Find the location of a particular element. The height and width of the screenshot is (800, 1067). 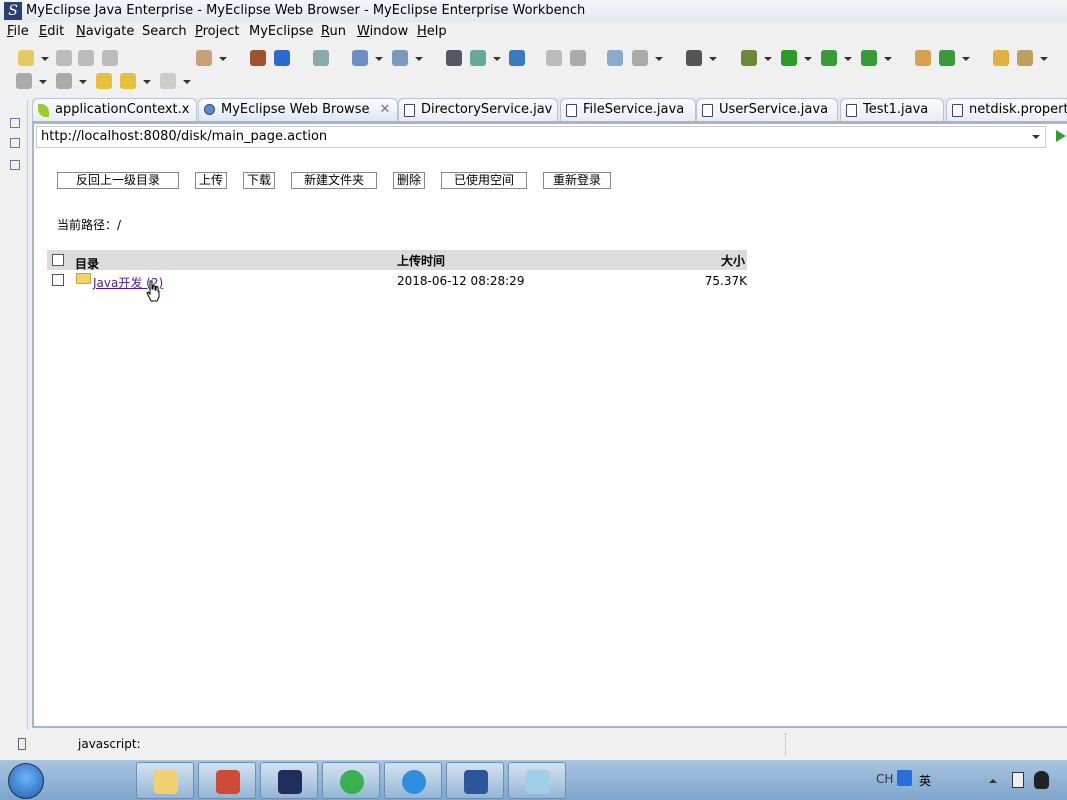

language-indicator: CH is located at coordinates (884, 779).